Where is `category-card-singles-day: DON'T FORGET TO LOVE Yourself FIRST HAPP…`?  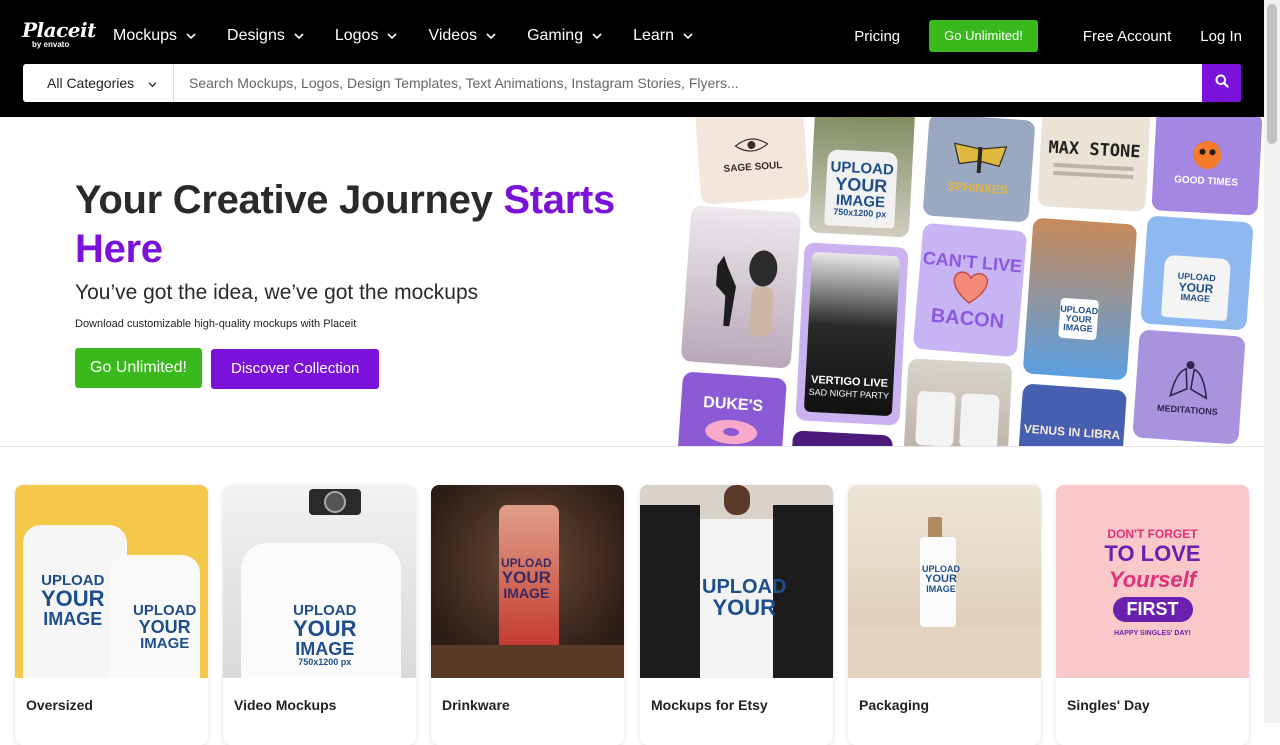 category-card-singles-day: DON'T FORGET TO LOVE Yourself FIRST HAPP… is located at coordinates (1152, 615).